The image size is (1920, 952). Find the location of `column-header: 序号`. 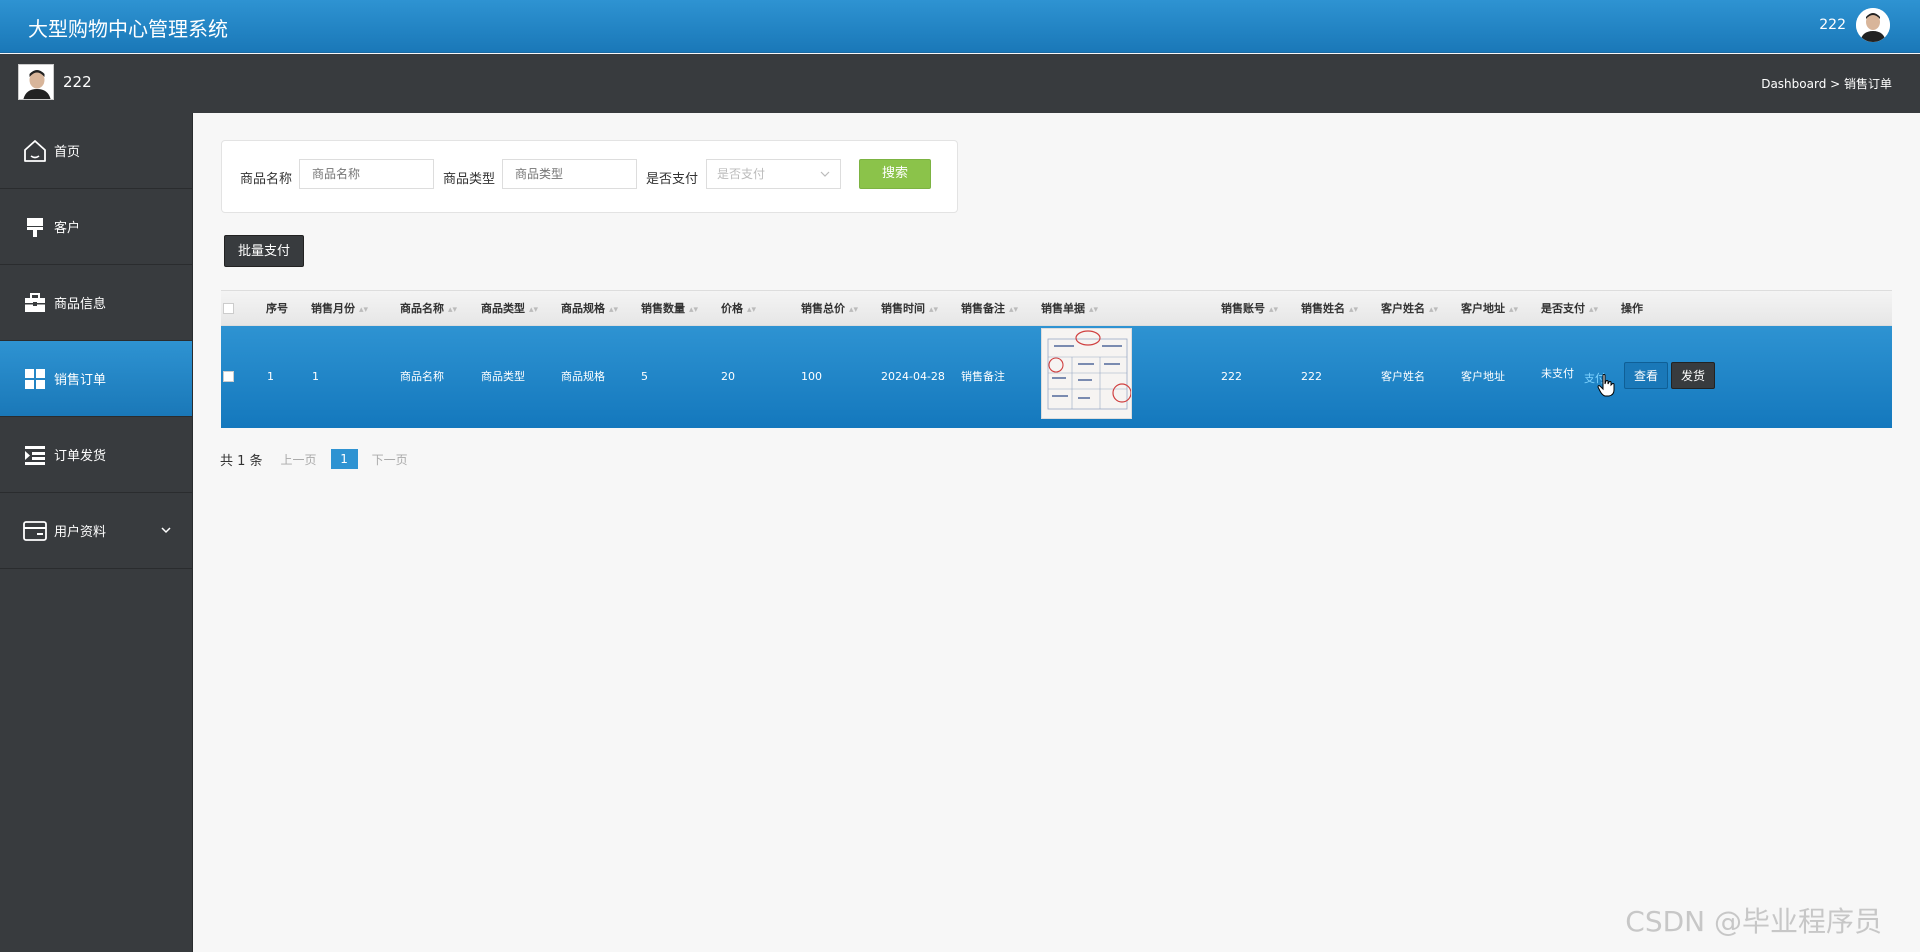

column-header: 序号 is located at coordinates (277, 308).